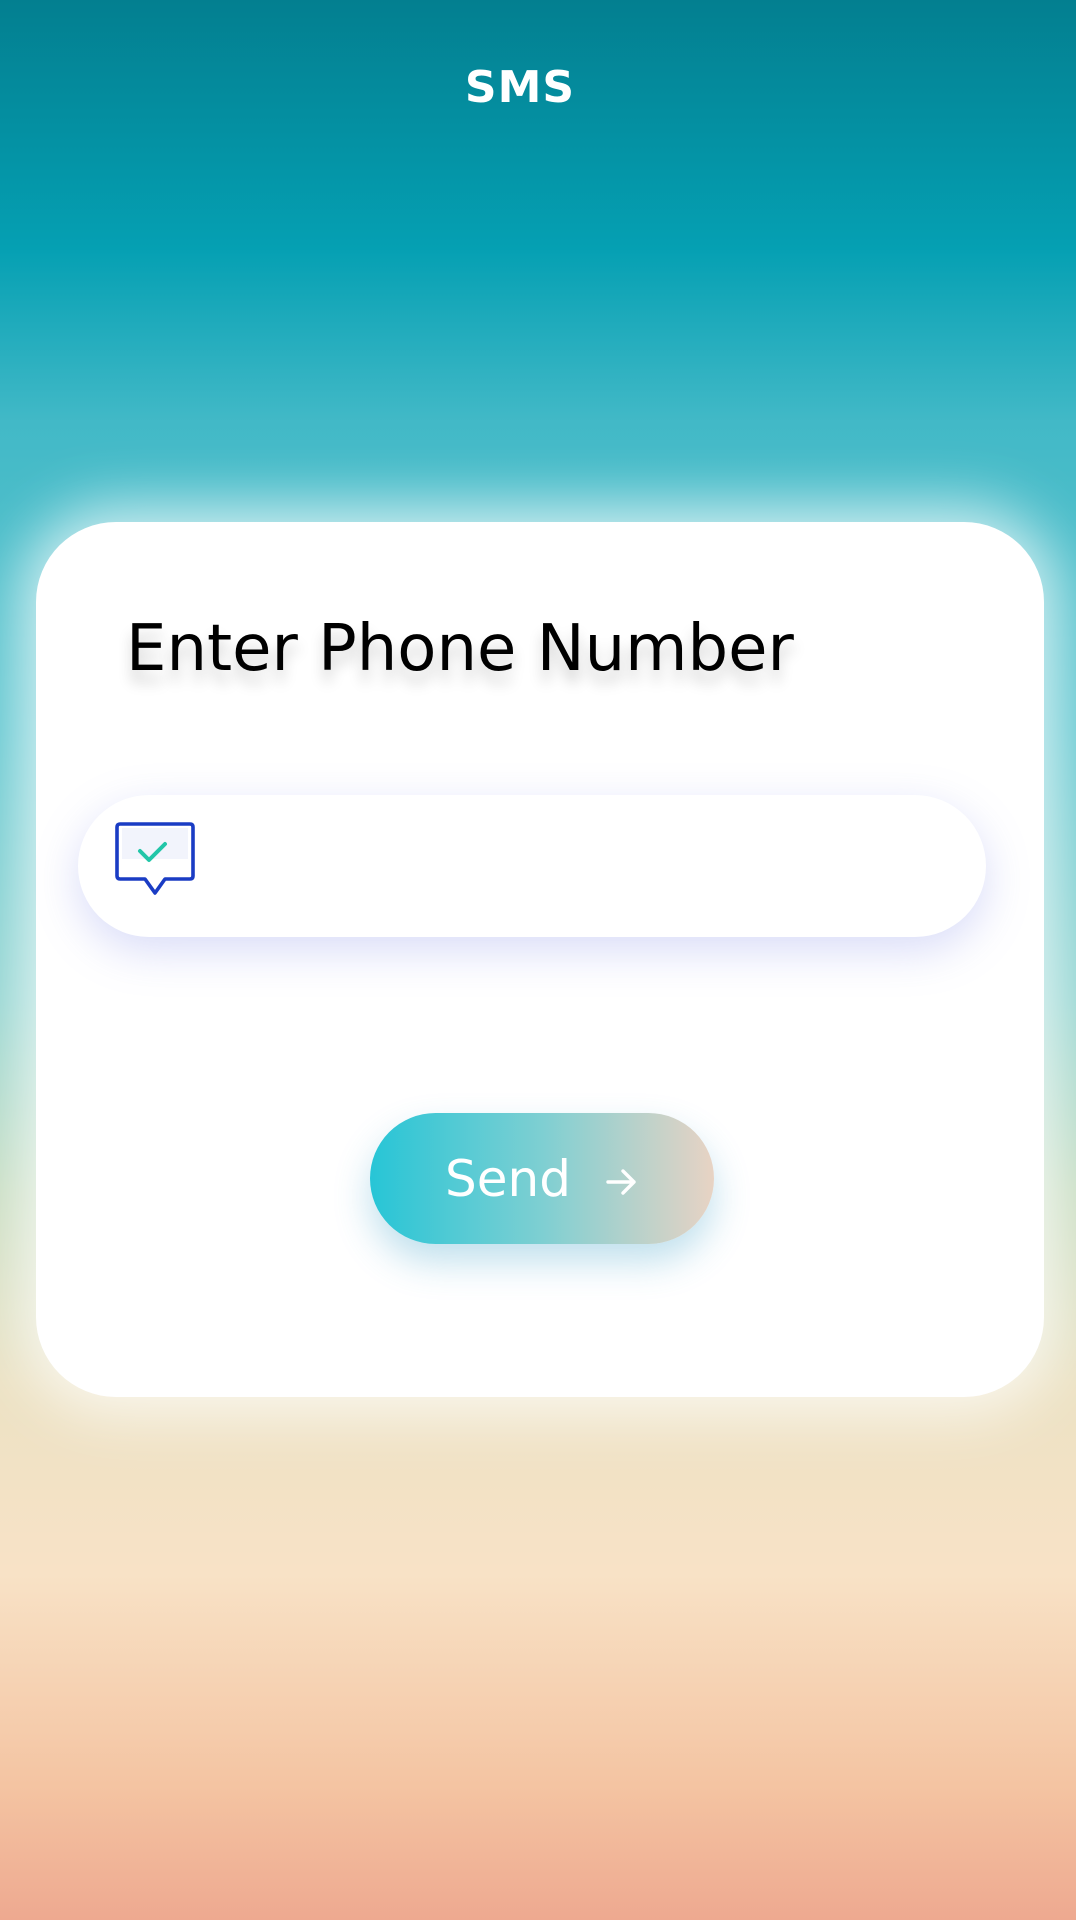  I want to click on send-button-label: Send, so click(508, 1178).